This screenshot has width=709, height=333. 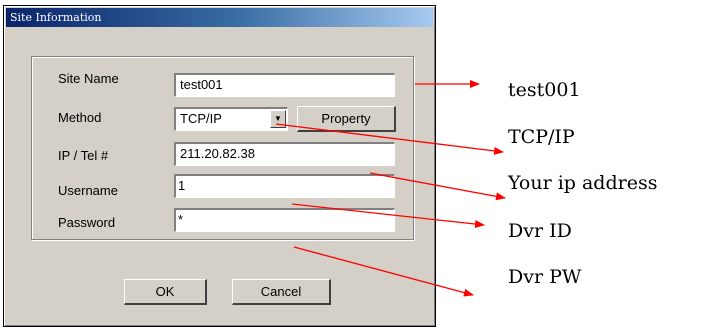 I want to click on arrow-method, so click(x=389, y=139).